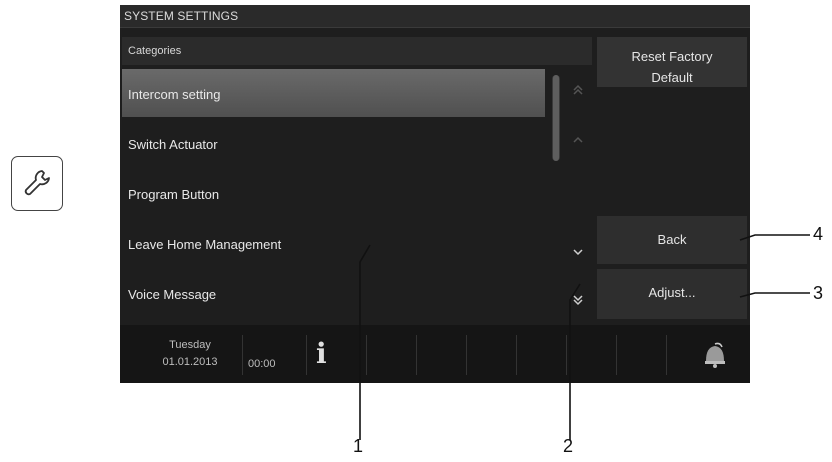 This screenshot has height=462, width=832. What do you see at coordinates (818, 293) in the screenshot?
I see `callout-3: 3` at bounding box center [818, 293].